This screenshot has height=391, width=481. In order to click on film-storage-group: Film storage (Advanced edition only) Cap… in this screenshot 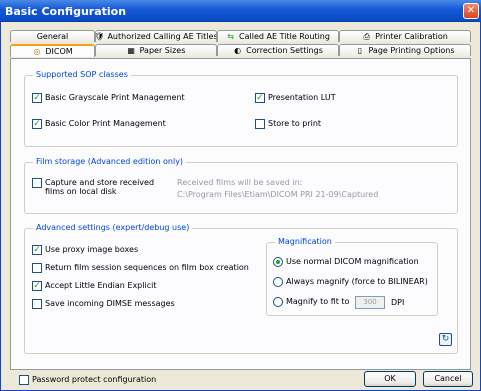, I will do `click(241, 185)`.